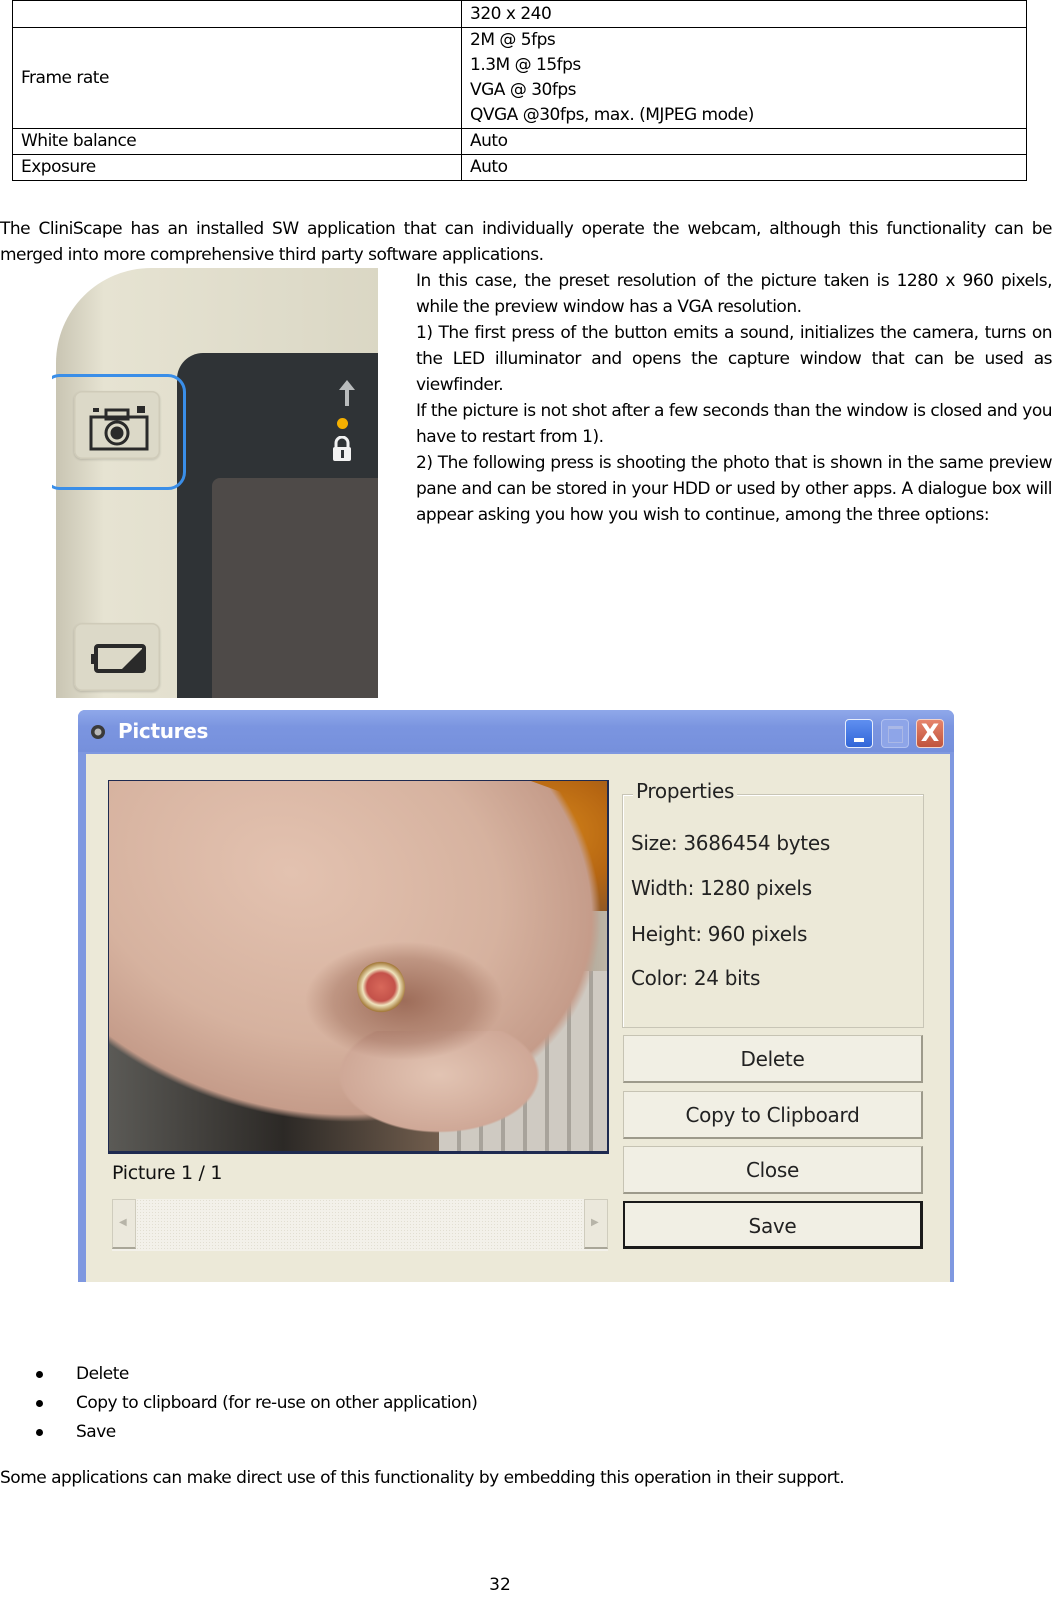  I want to click on scroll-right-button: ▶, so click(596, 1224).